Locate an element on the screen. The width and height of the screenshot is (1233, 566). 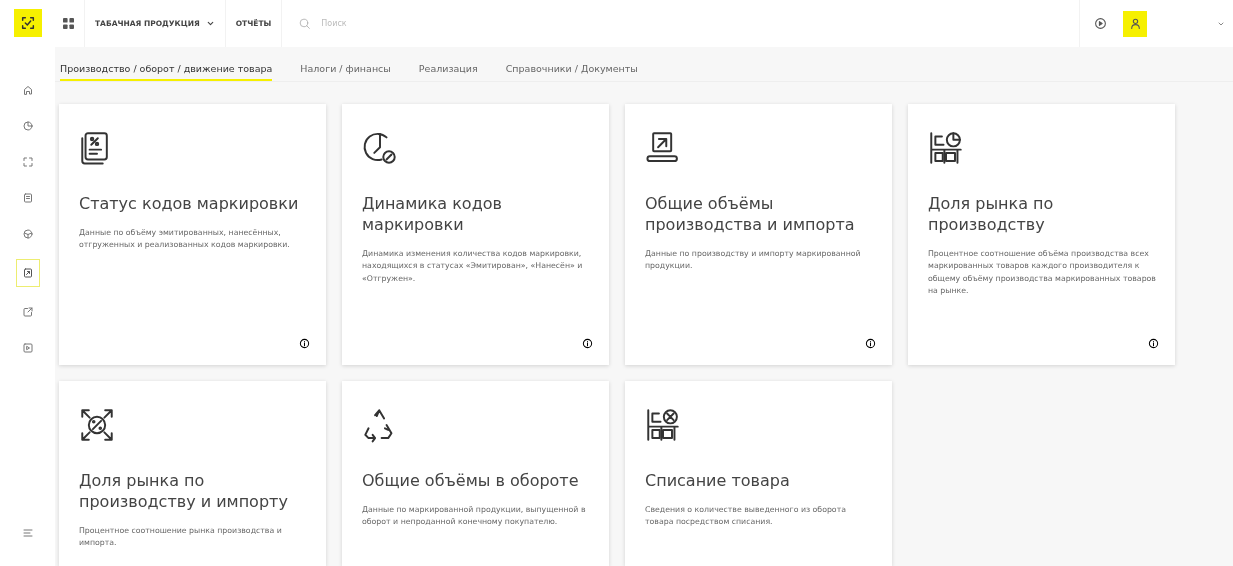
play-button is located at coordinates (1100, 23).